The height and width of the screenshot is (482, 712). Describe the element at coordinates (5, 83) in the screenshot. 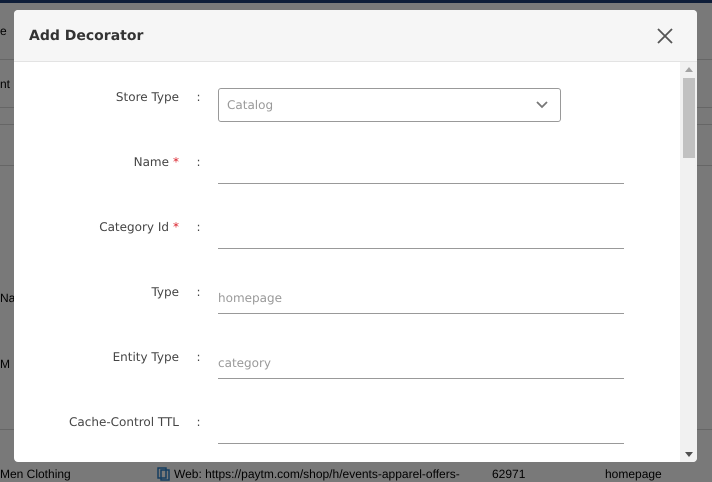

I see `page-subtitle: nt` at that location.